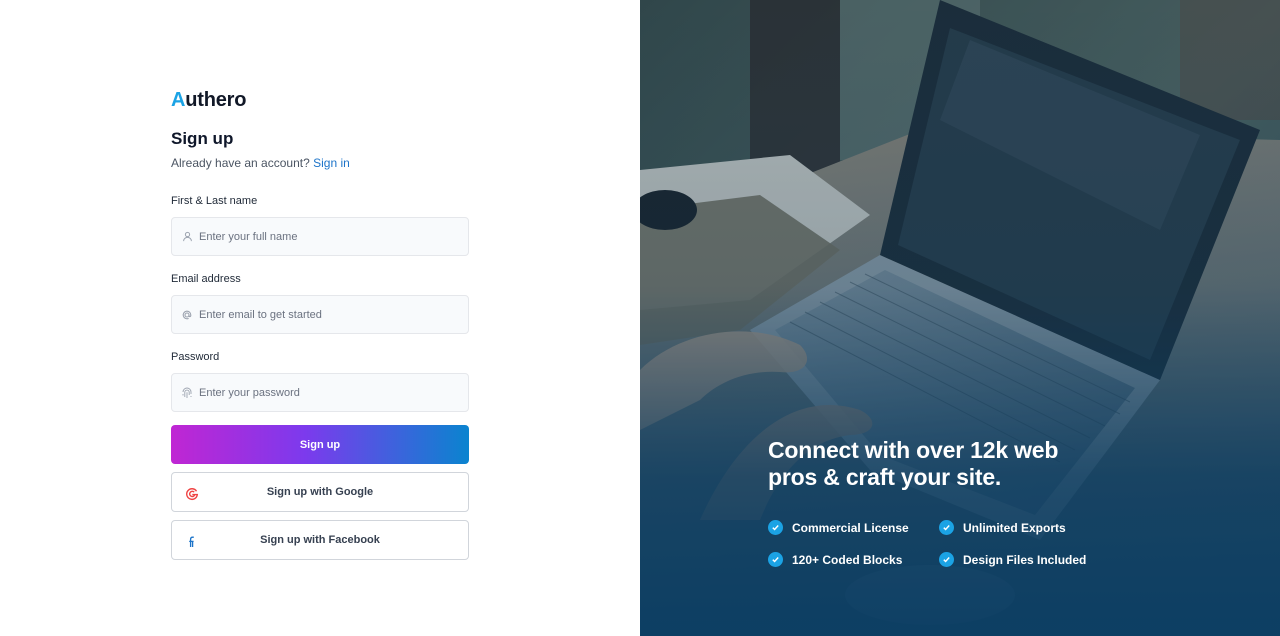 The height and width of the screenshot is (636, 1280). What do you see at coordinates (320, 444) in the screenshot?
I see `signup-button: Sign up` at bounding box center [320, 444].